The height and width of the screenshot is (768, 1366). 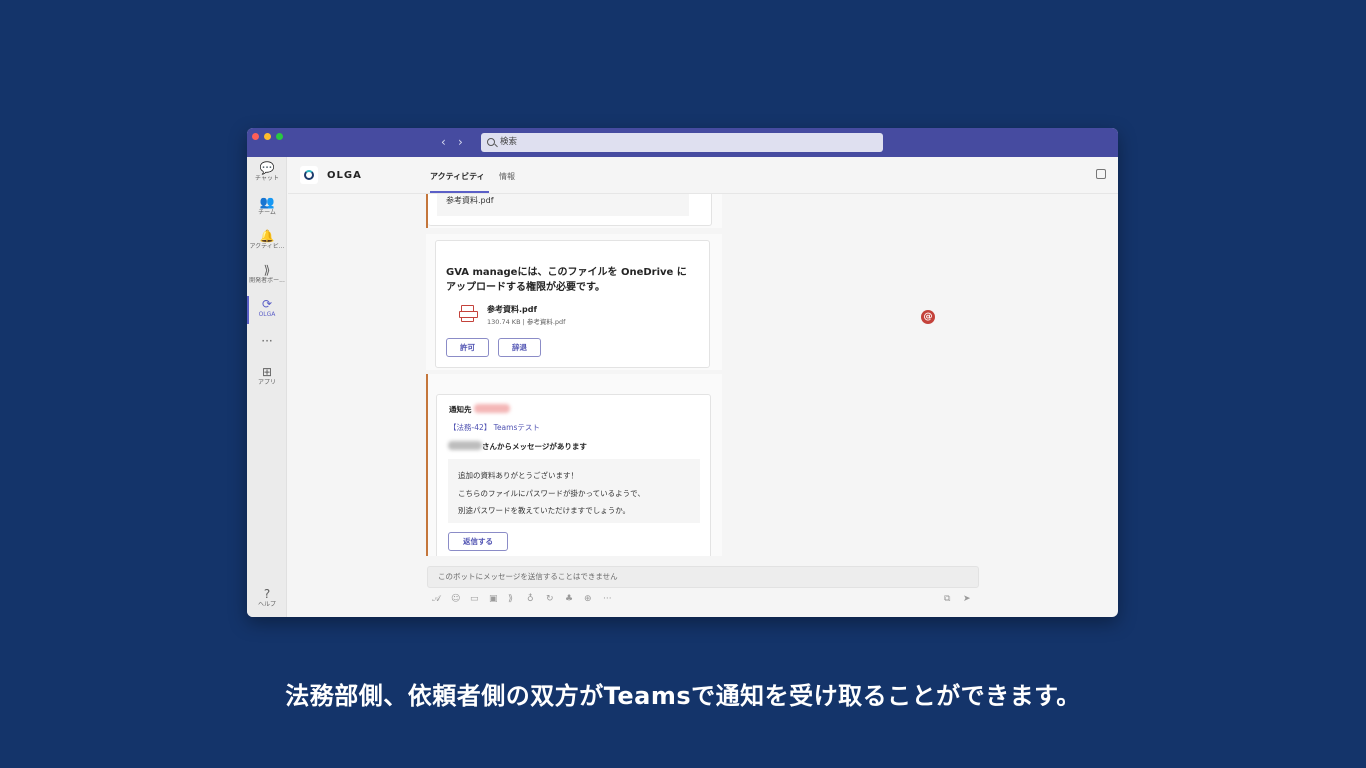 I want to click on rail-item-label: アプリ, so click(x=266, y=382).